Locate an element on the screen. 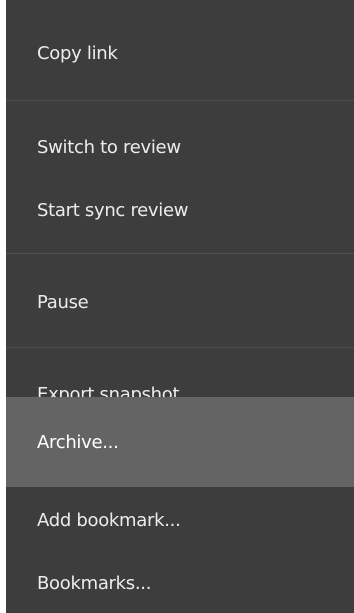 This screenshot has width=354, height=613. menu-item-start-sync-review: Start sync review is located at coordinates (180, 210).